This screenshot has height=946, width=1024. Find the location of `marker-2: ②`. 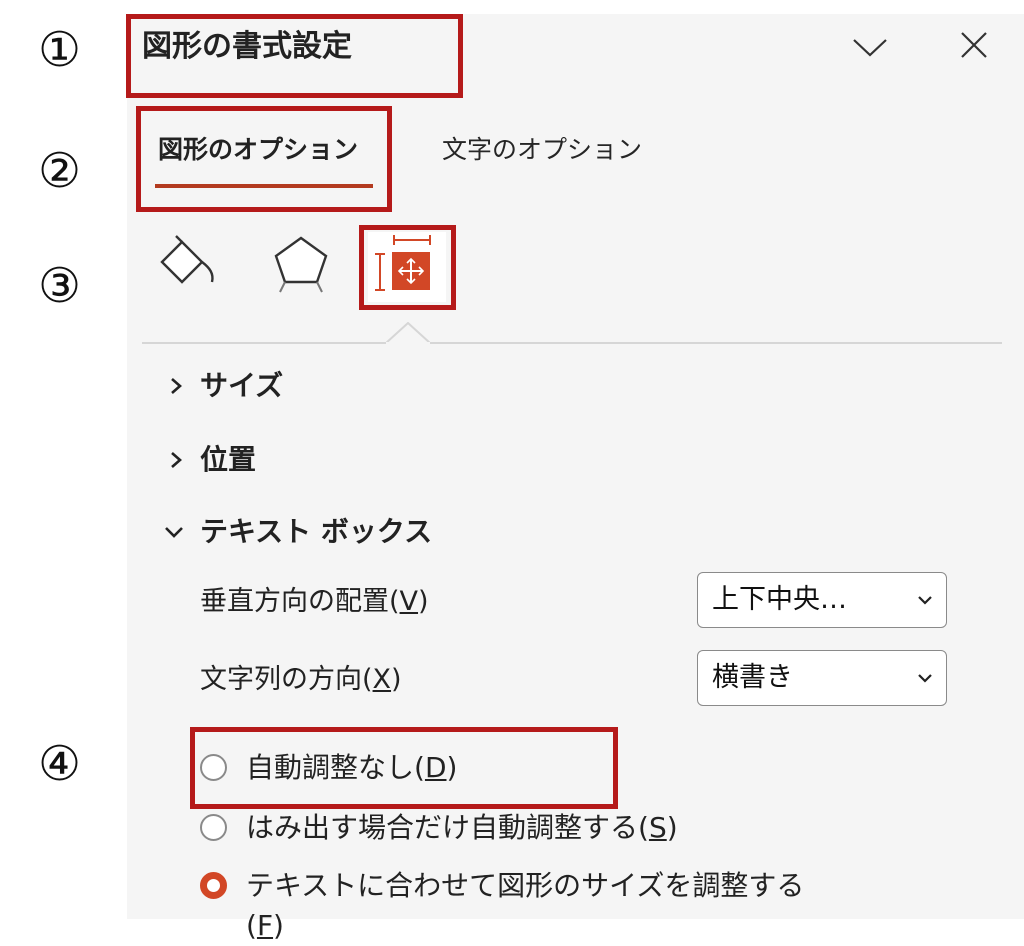

marker-2: ② is located at coordinates (60, 171).